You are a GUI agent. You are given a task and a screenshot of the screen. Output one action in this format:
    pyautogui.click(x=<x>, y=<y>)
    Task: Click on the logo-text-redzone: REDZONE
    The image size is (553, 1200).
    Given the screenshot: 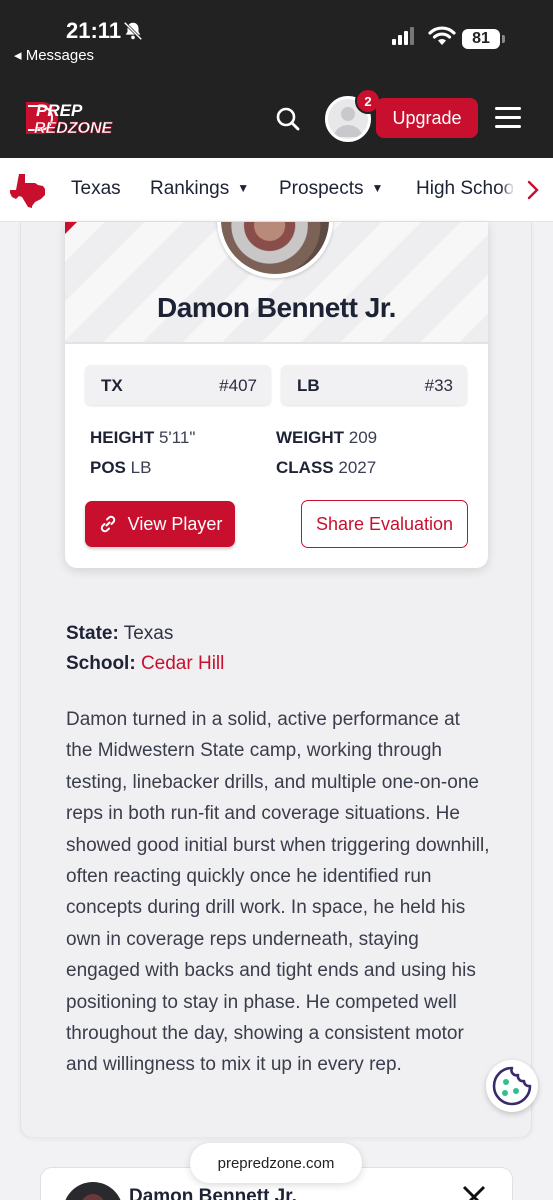 What is the action you would take?
    pyautogui.click(x=74, y=128)
    